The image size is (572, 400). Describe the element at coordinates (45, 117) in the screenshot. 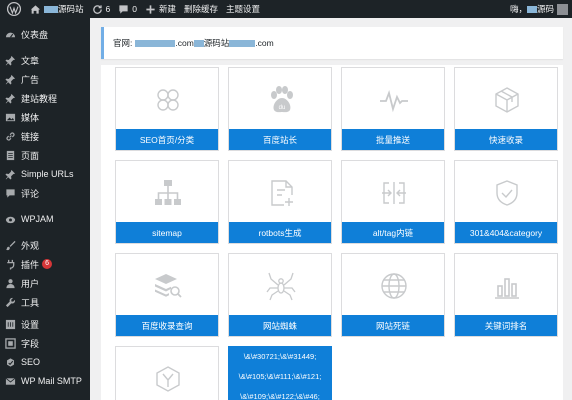

I see `menu-item-media: 媒体` at that location.